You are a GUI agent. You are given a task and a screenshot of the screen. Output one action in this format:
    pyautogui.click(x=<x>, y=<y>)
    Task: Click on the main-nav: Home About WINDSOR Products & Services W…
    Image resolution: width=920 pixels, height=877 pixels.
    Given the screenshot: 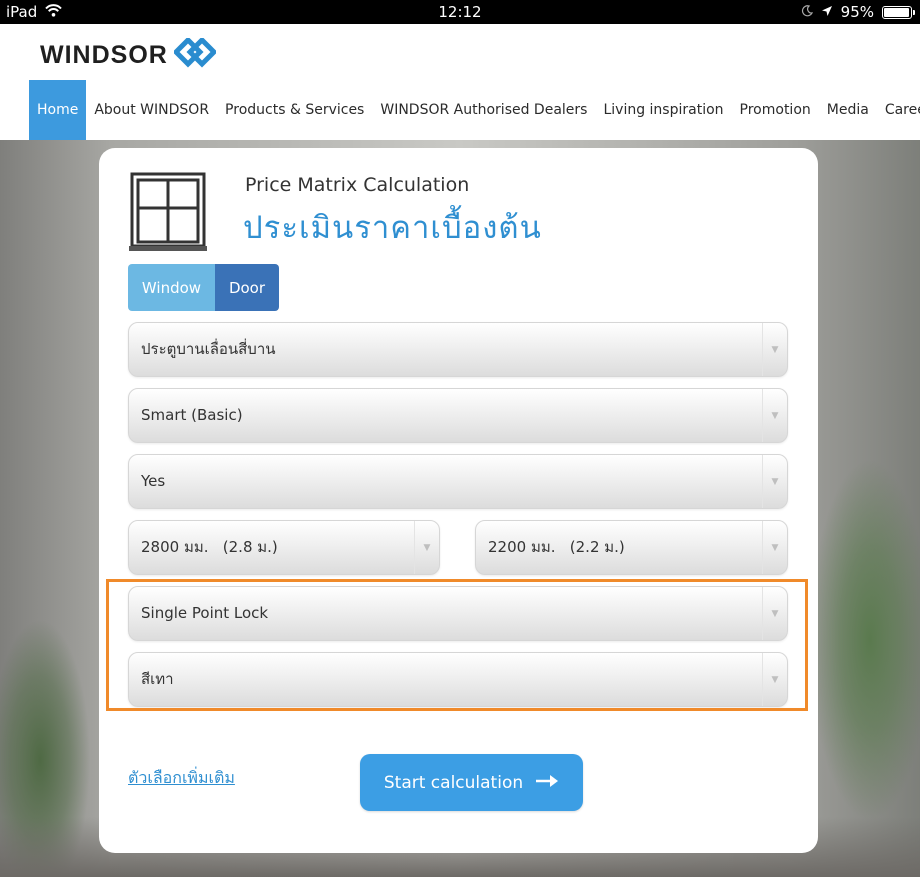 What is the action you would take?
    pyautogui.click(x=474, y=110)
    